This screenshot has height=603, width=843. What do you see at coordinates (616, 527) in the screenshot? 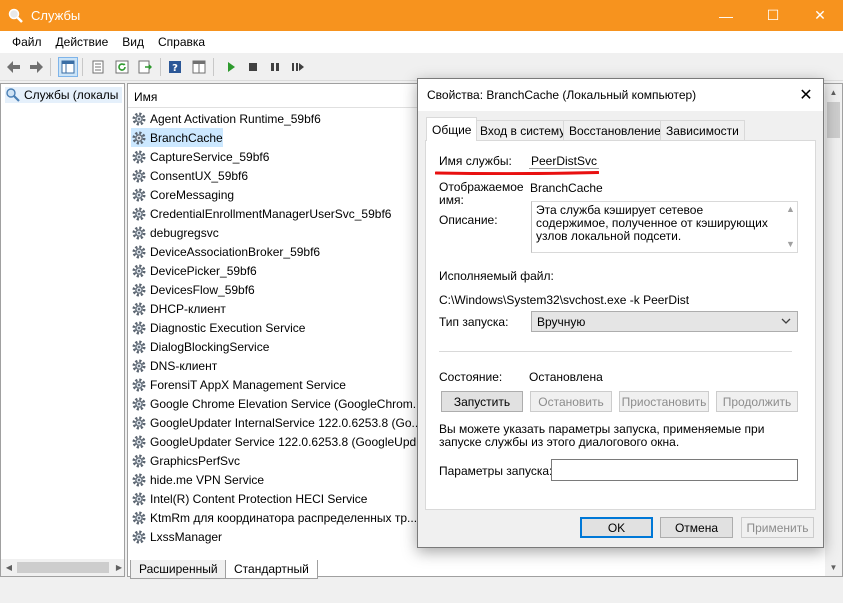
I see `ok-button: OK` at bounding box center [616, 527].